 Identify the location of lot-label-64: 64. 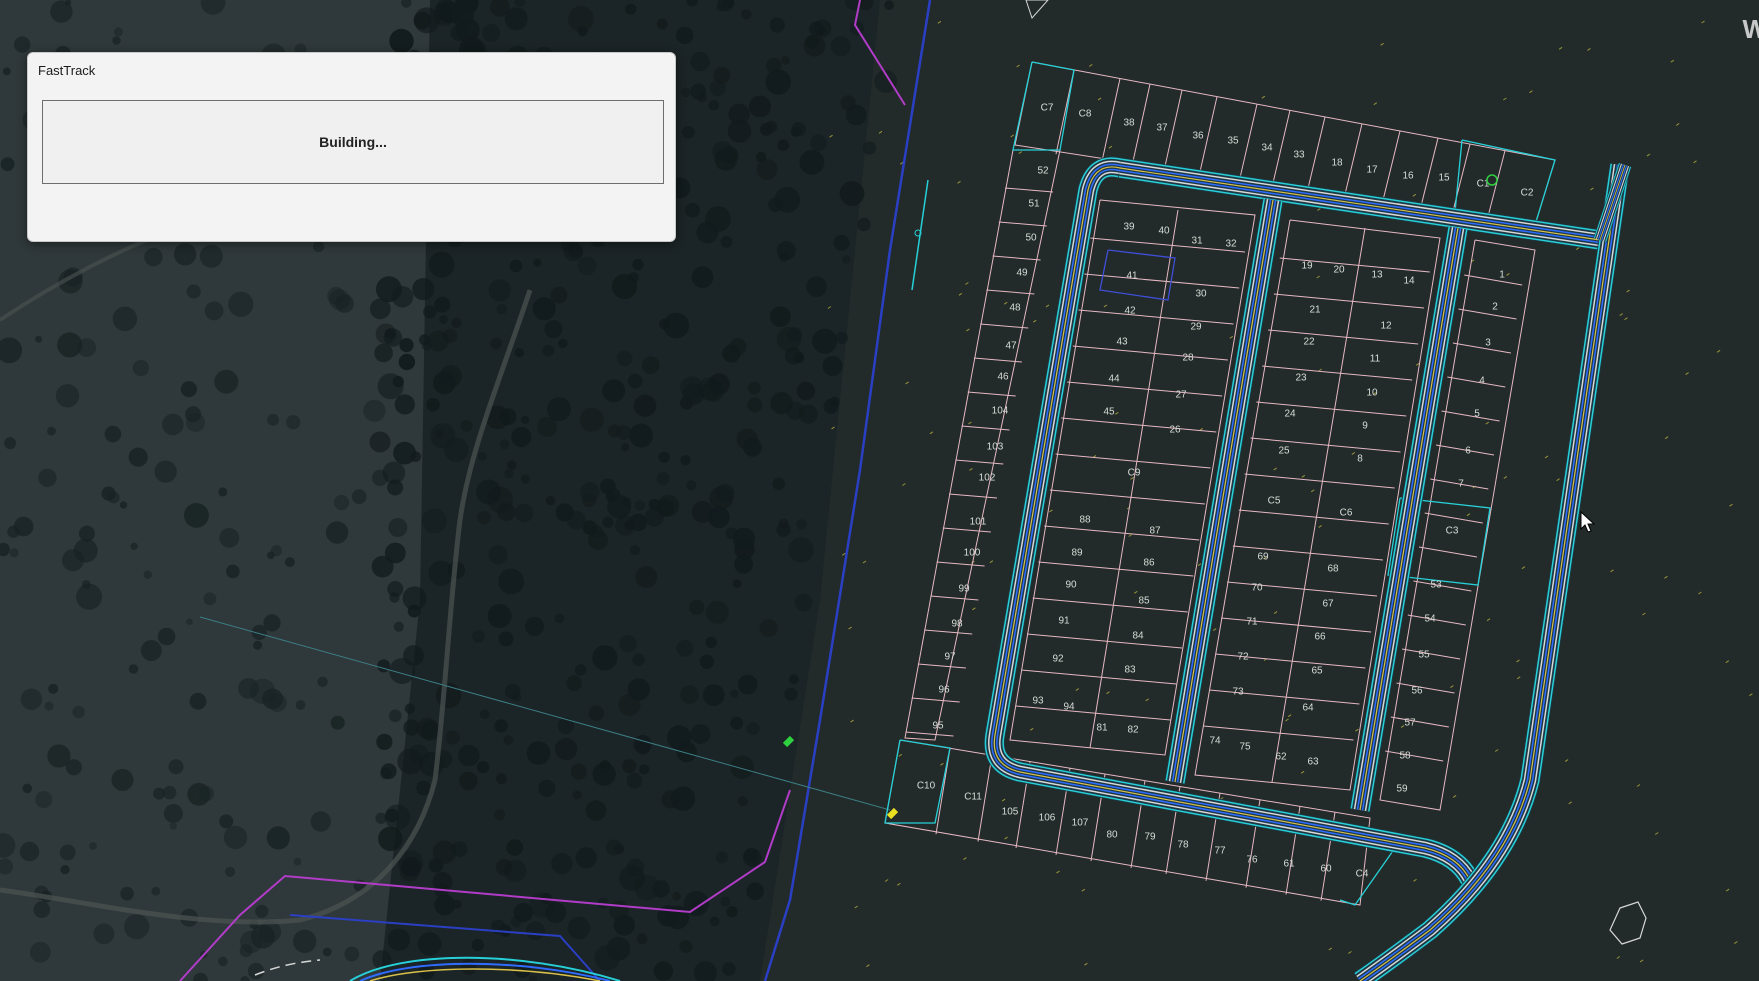
(1308, 708).